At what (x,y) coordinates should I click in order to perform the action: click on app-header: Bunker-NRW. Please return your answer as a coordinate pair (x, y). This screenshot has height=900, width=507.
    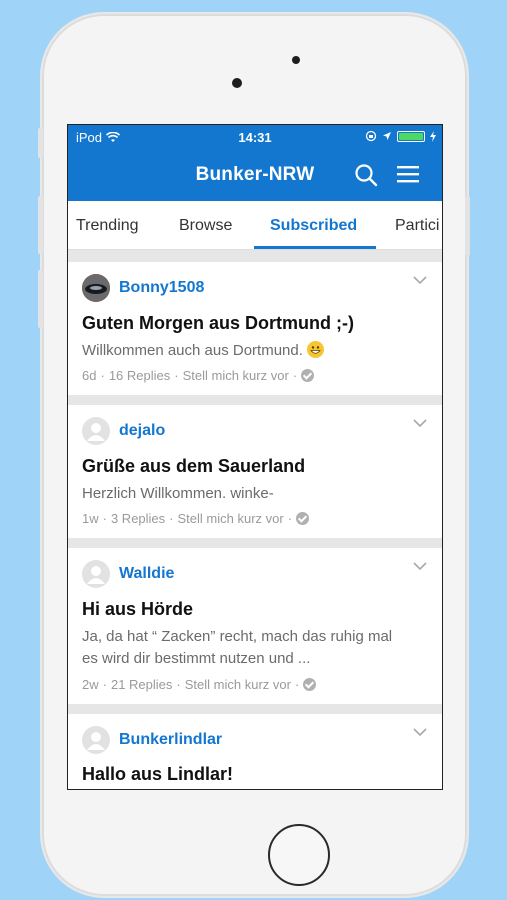
    Looking at the image, I should click on (255, 175).